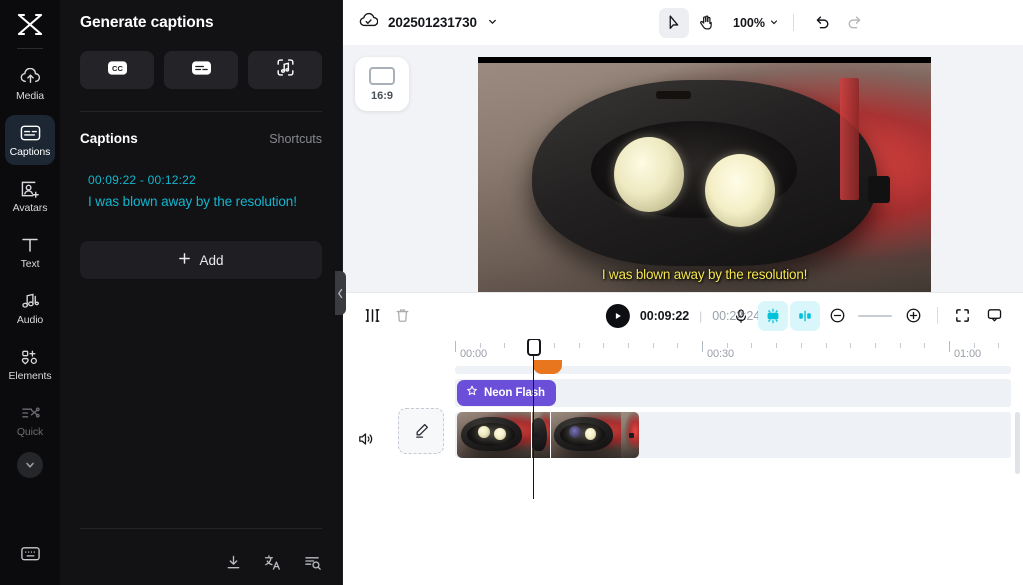 Image resolution: width=1023 pixels, height=585 pixels. I want to click on ruler-label: 00:00, so click(474, 353).